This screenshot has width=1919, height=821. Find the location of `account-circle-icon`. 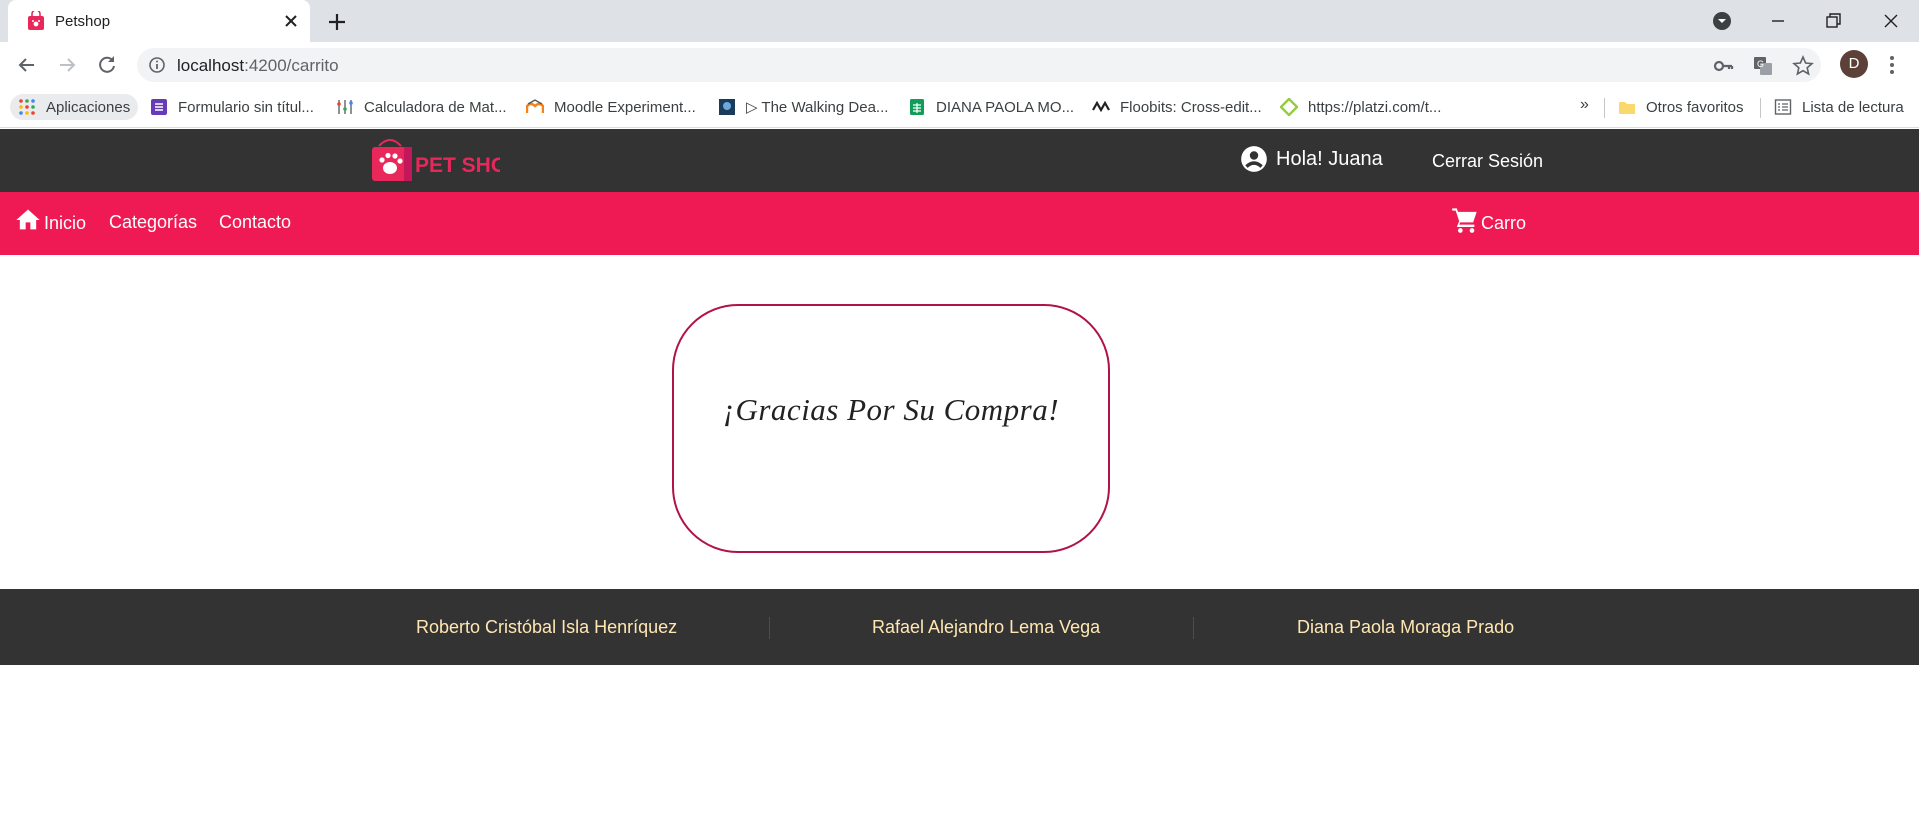

account-circle-icon is located at coordinates (1254, 159).